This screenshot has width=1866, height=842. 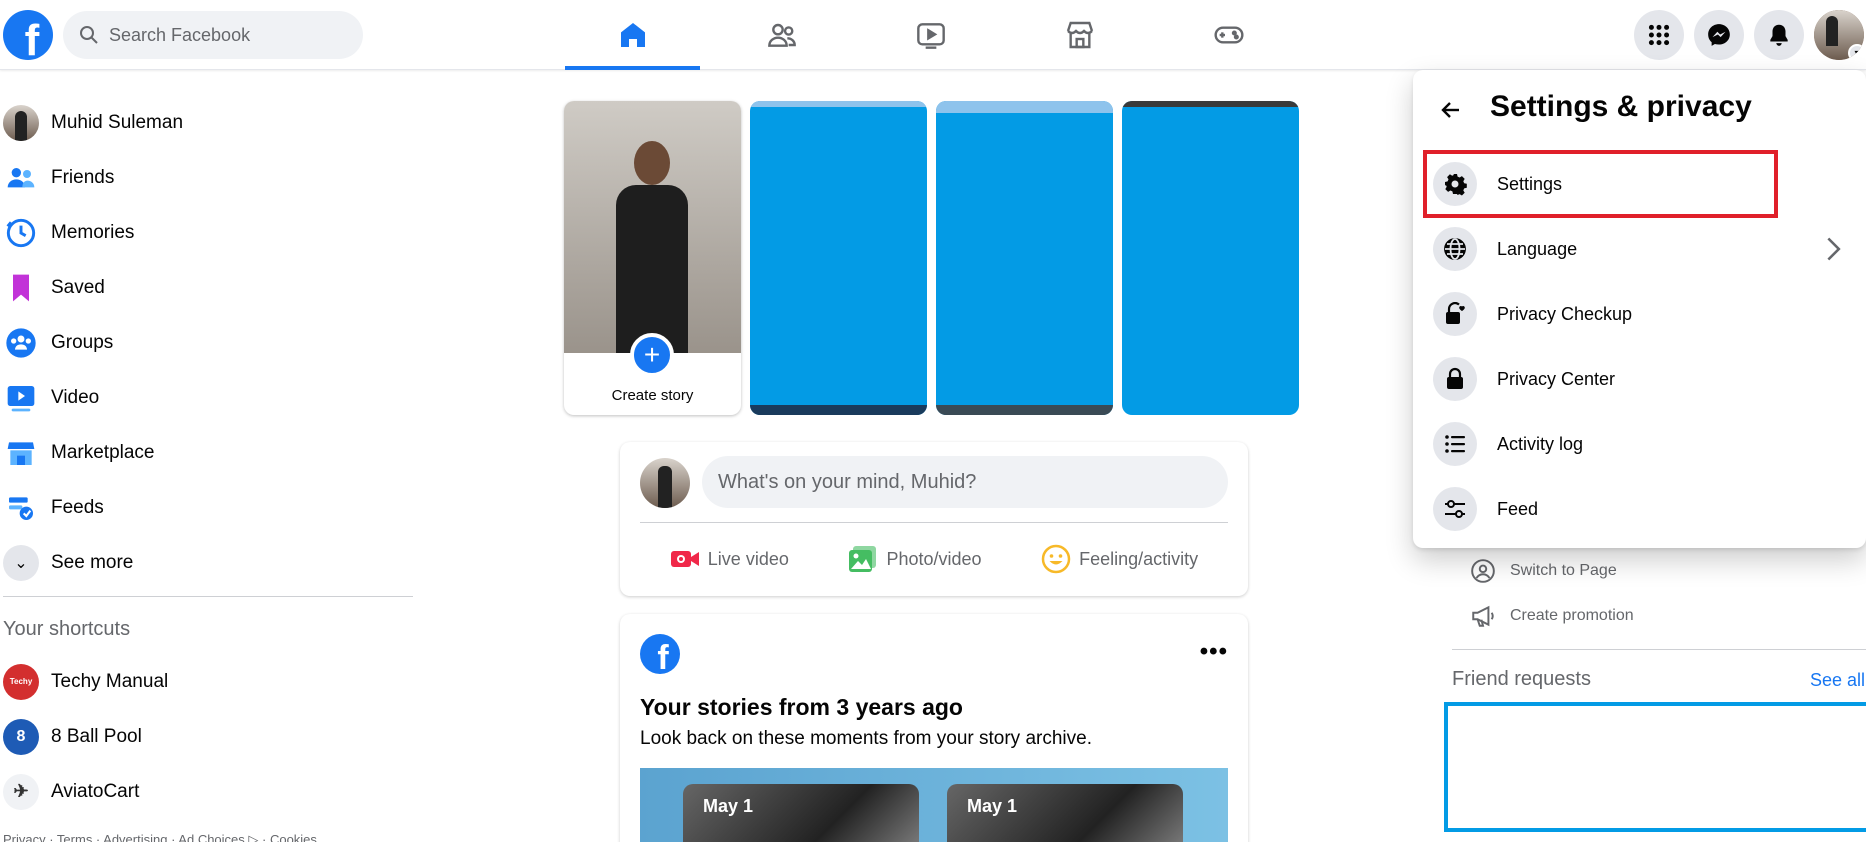 I want to click on menu-item-label: Activity log, so click(x=1540, y=443).